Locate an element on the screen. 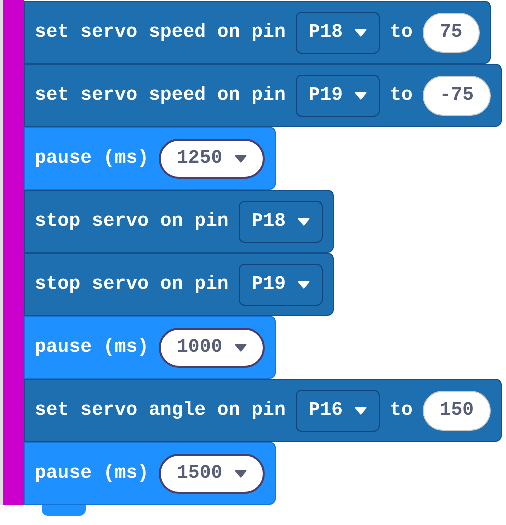 Image resolution: width=506 pixels, height=525 pixels. pause-block: pause (ms) 1000 is located at coordinates (150, 347).